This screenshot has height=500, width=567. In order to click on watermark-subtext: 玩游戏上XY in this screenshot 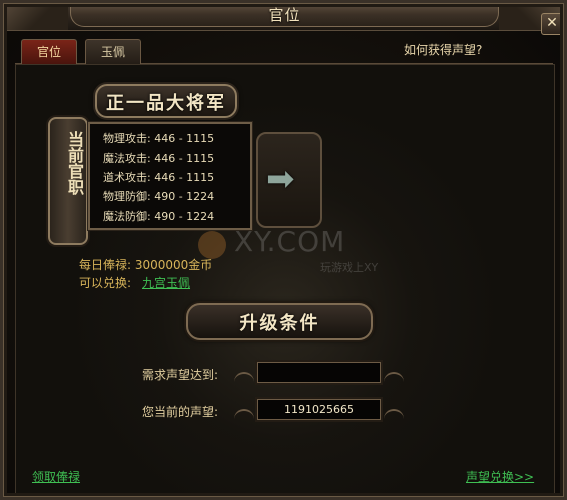, I will do `click(349, 267)`.